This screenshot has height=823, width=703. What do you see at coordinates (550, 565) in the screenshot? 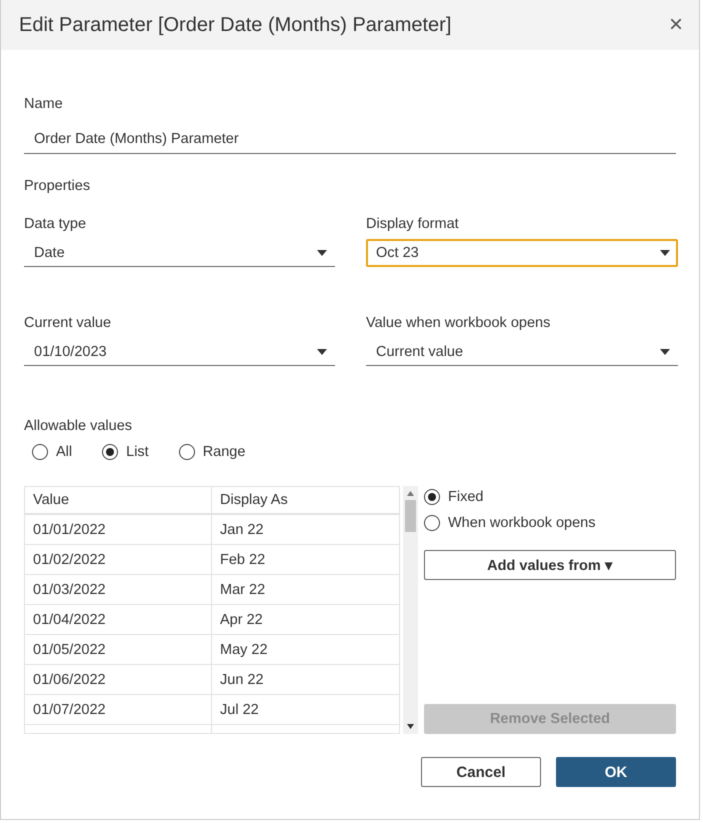
I see `add-values-button: Add values from ▾` at bounding box center [550, 565].